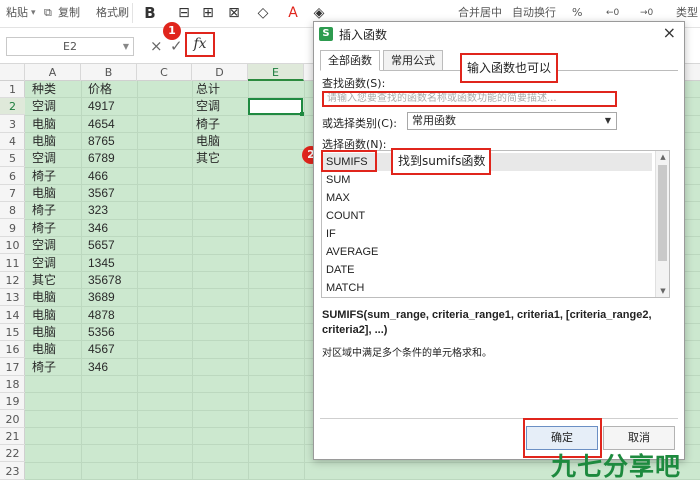 Image resolution: width=700 pixels, height=480 pixels. Describe the element at coordinates (12, 367) in the screenshot. I see `row-header: 17` at that location.